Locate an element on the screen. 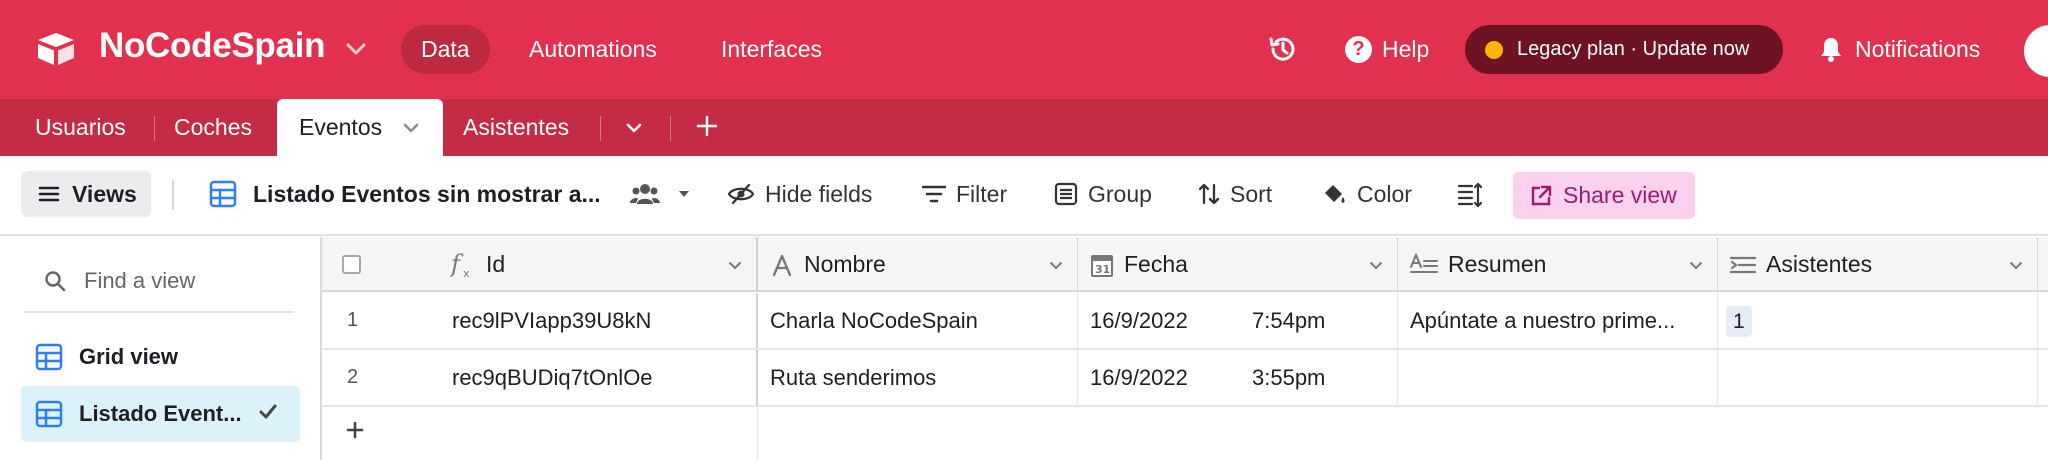  tab-eventos: Eventos is located at coordinates (360, 127).